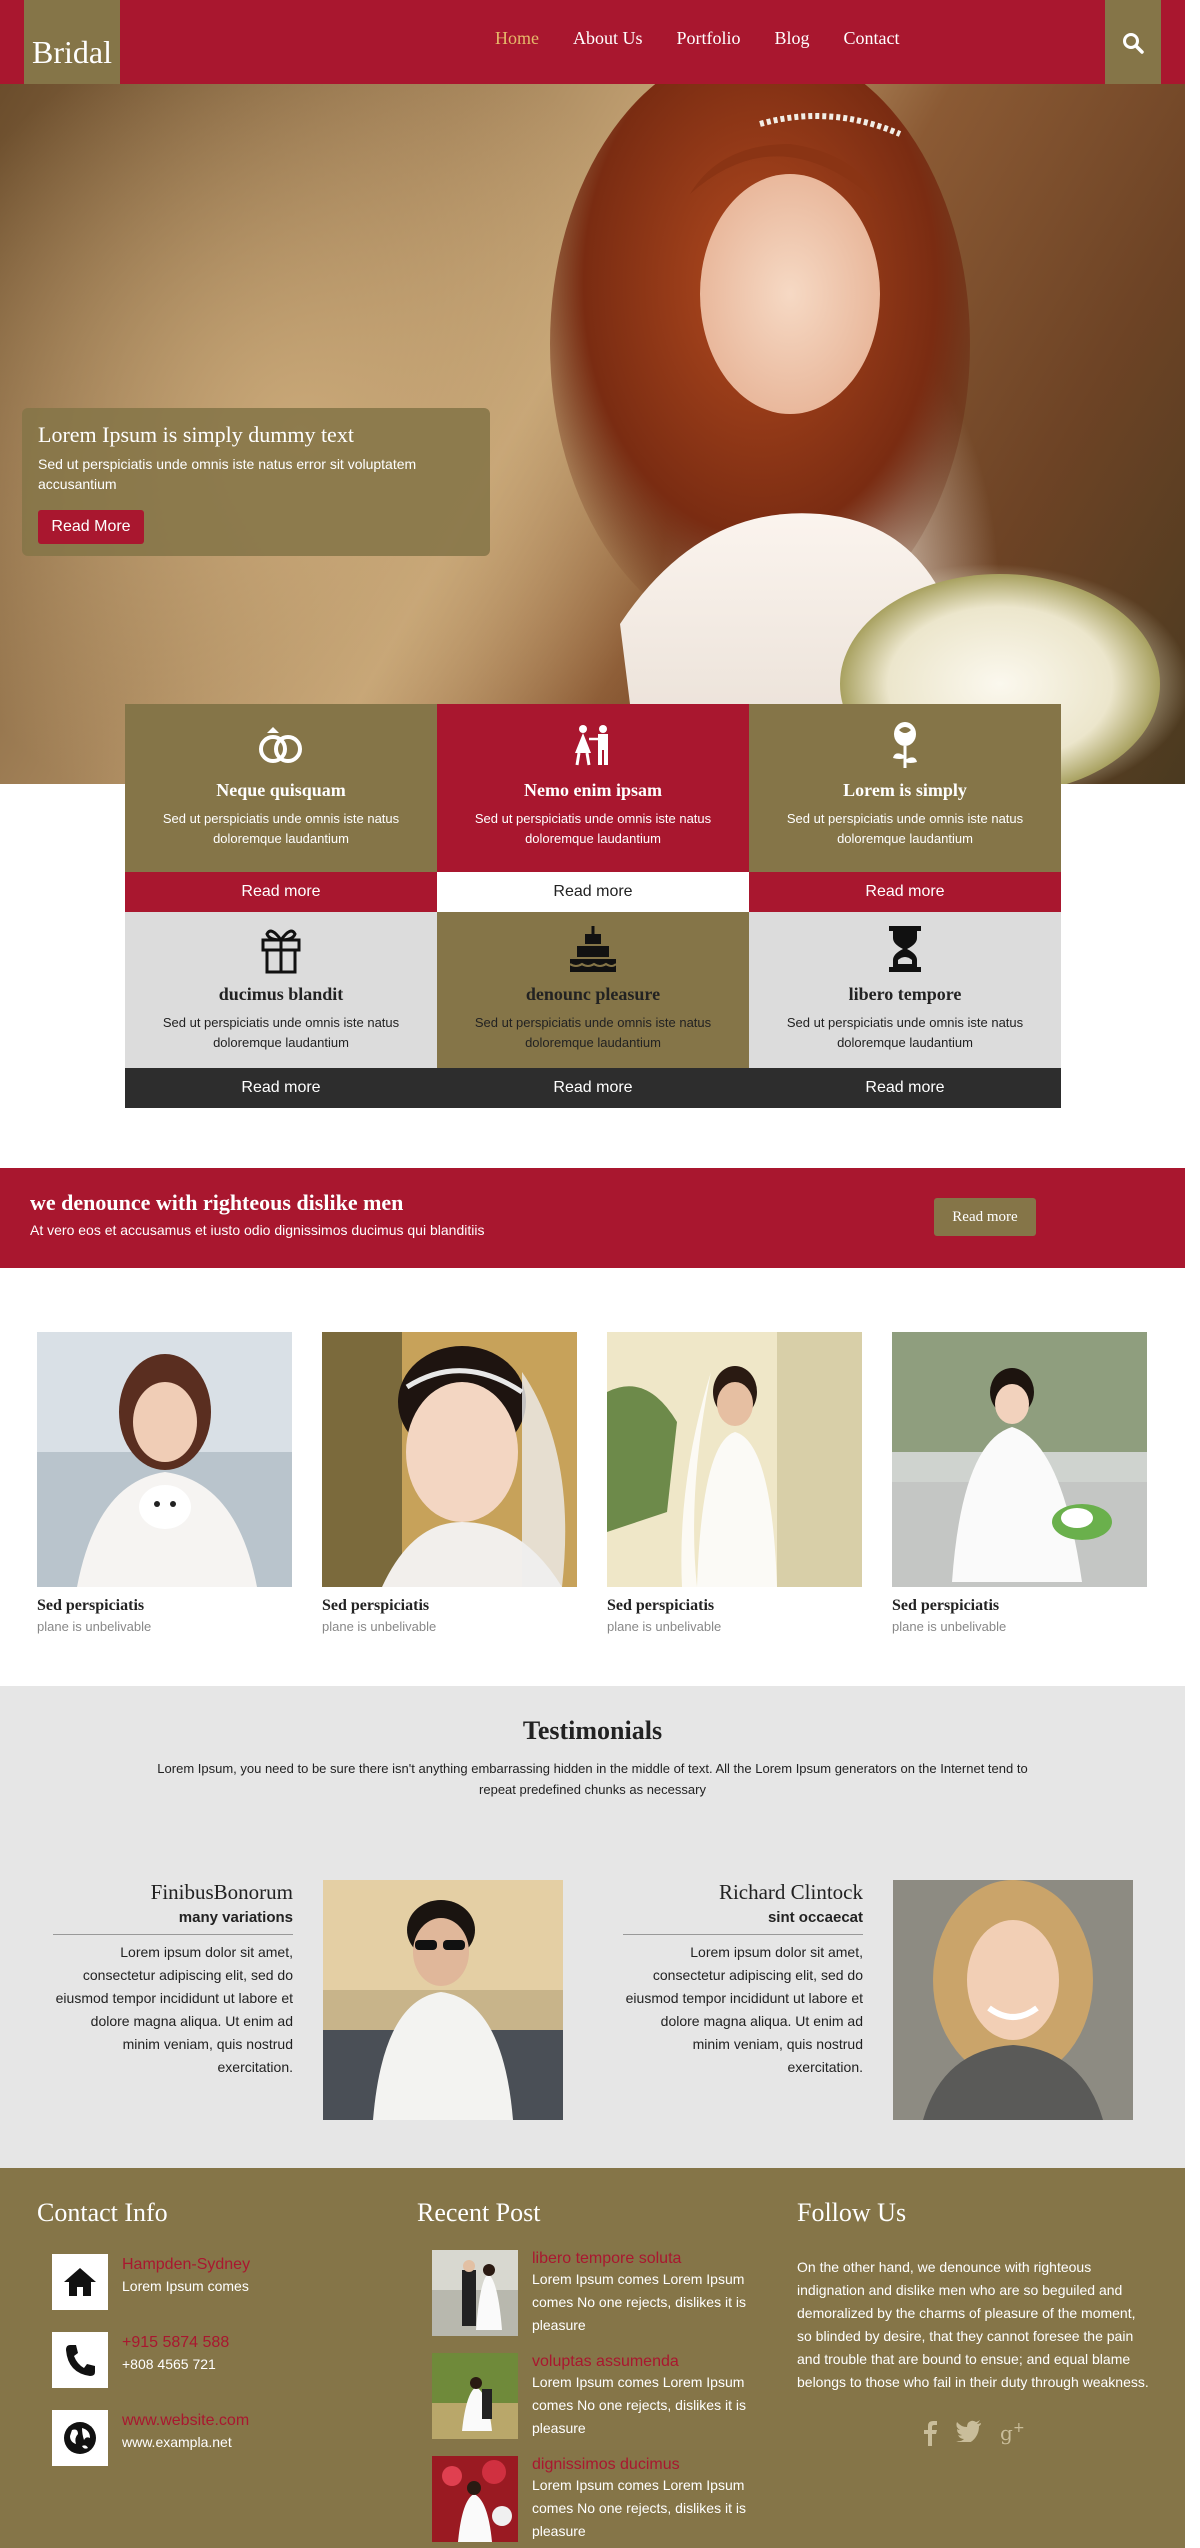 This screenshot has width=1200, height=2548. What do you see at coordinates (852, 2212) in the screenshot?
I see `follow-title: Follow Us` at bounding box center [852, 2212].